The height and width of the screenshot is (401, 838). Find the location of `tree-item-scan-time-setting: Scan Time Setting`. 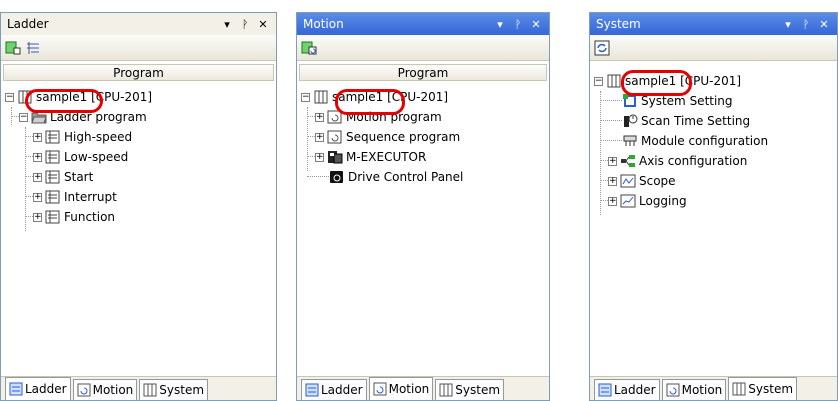

tree-item-scan-time-setting: Scan Time Setting is located at coordinates (686, 121).